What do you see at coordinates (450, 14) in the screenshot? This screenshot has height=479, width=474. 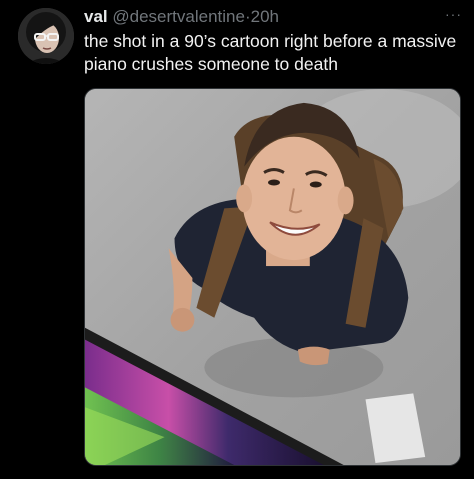 I see `ellipsis-icon: ···` at bounding box center [450, 14].